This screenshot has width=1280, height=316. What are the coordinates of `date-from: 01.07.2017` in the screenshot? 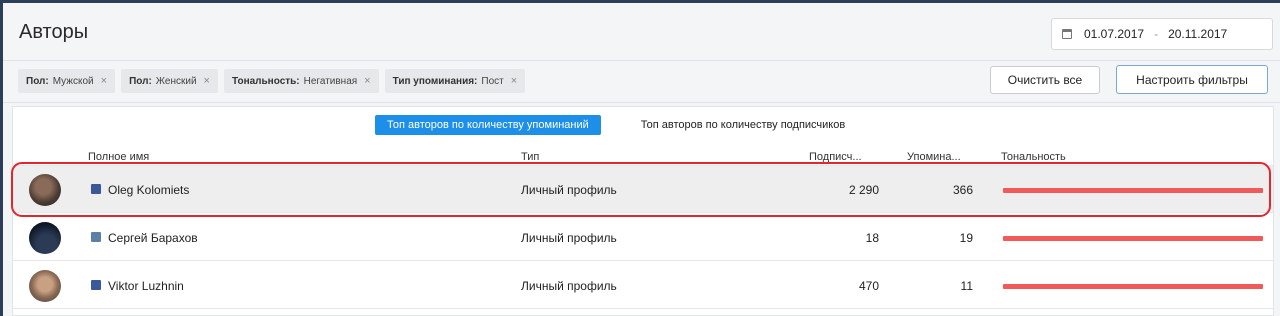 It's located at (1114, 34).